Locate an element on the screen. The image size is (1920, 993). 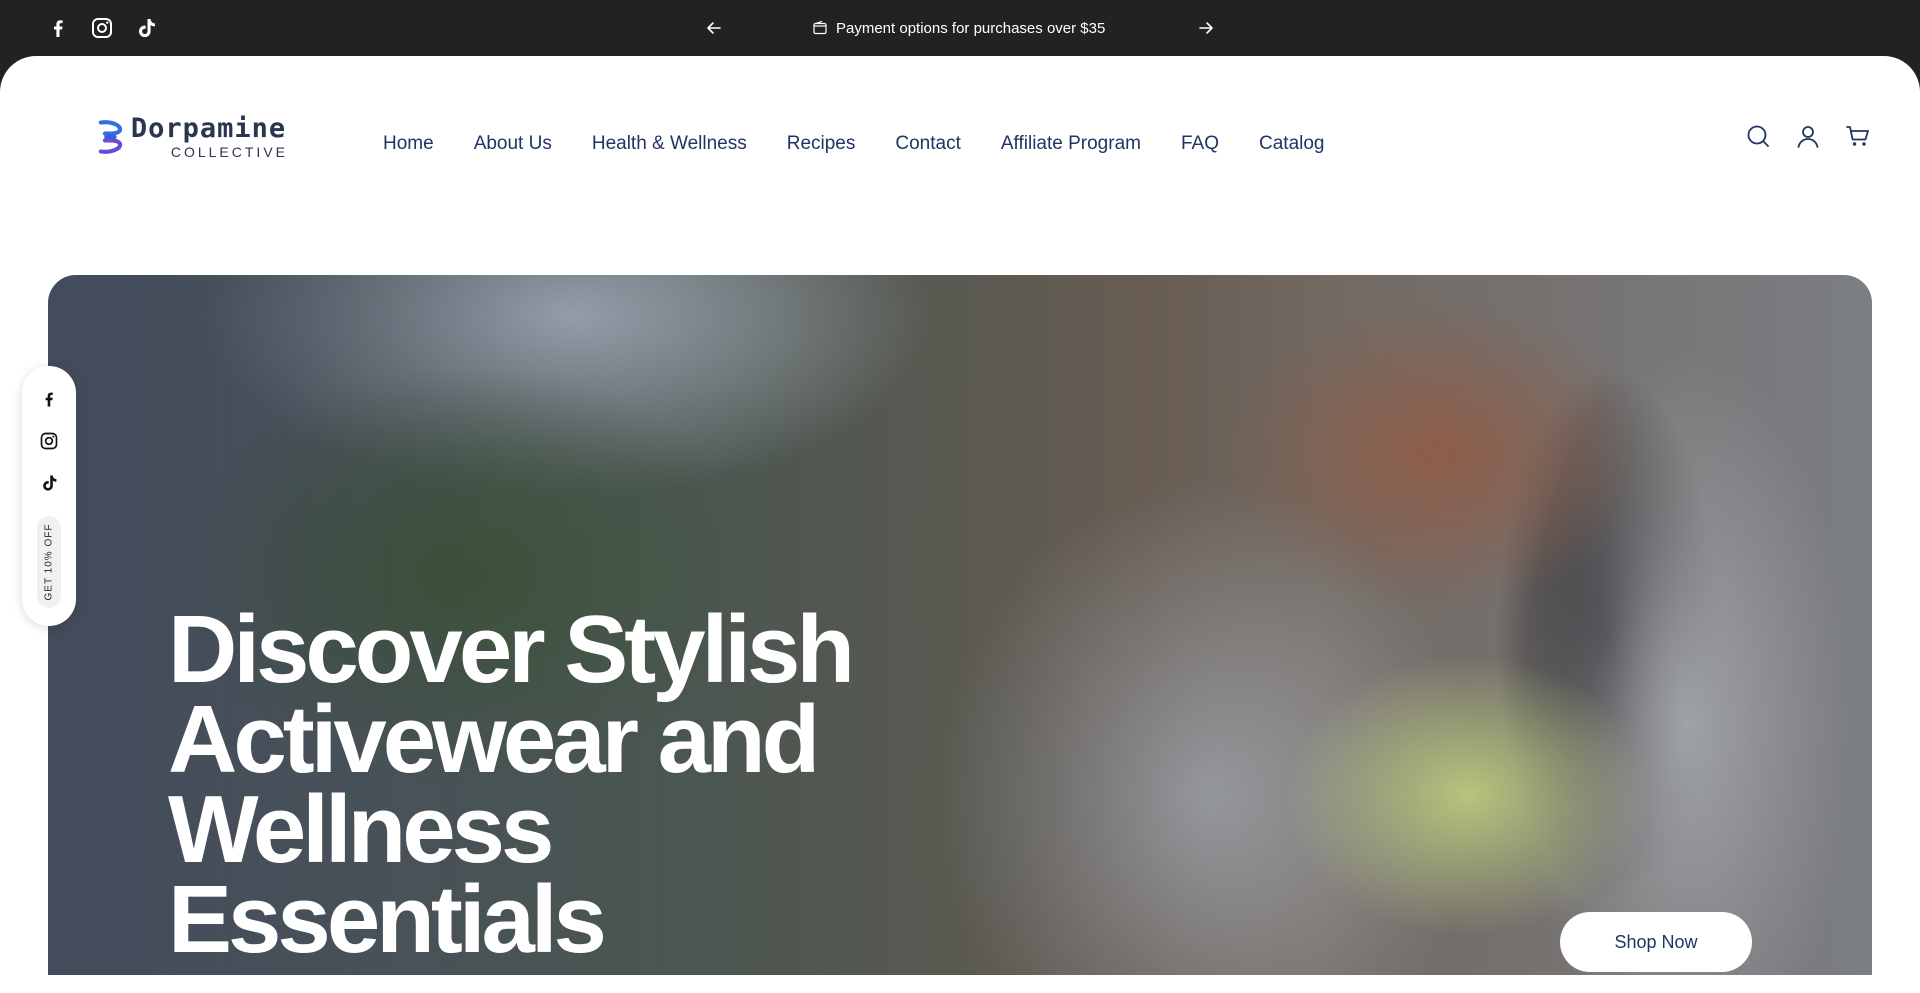
cart-icon is located at coordinates (1858, 136).